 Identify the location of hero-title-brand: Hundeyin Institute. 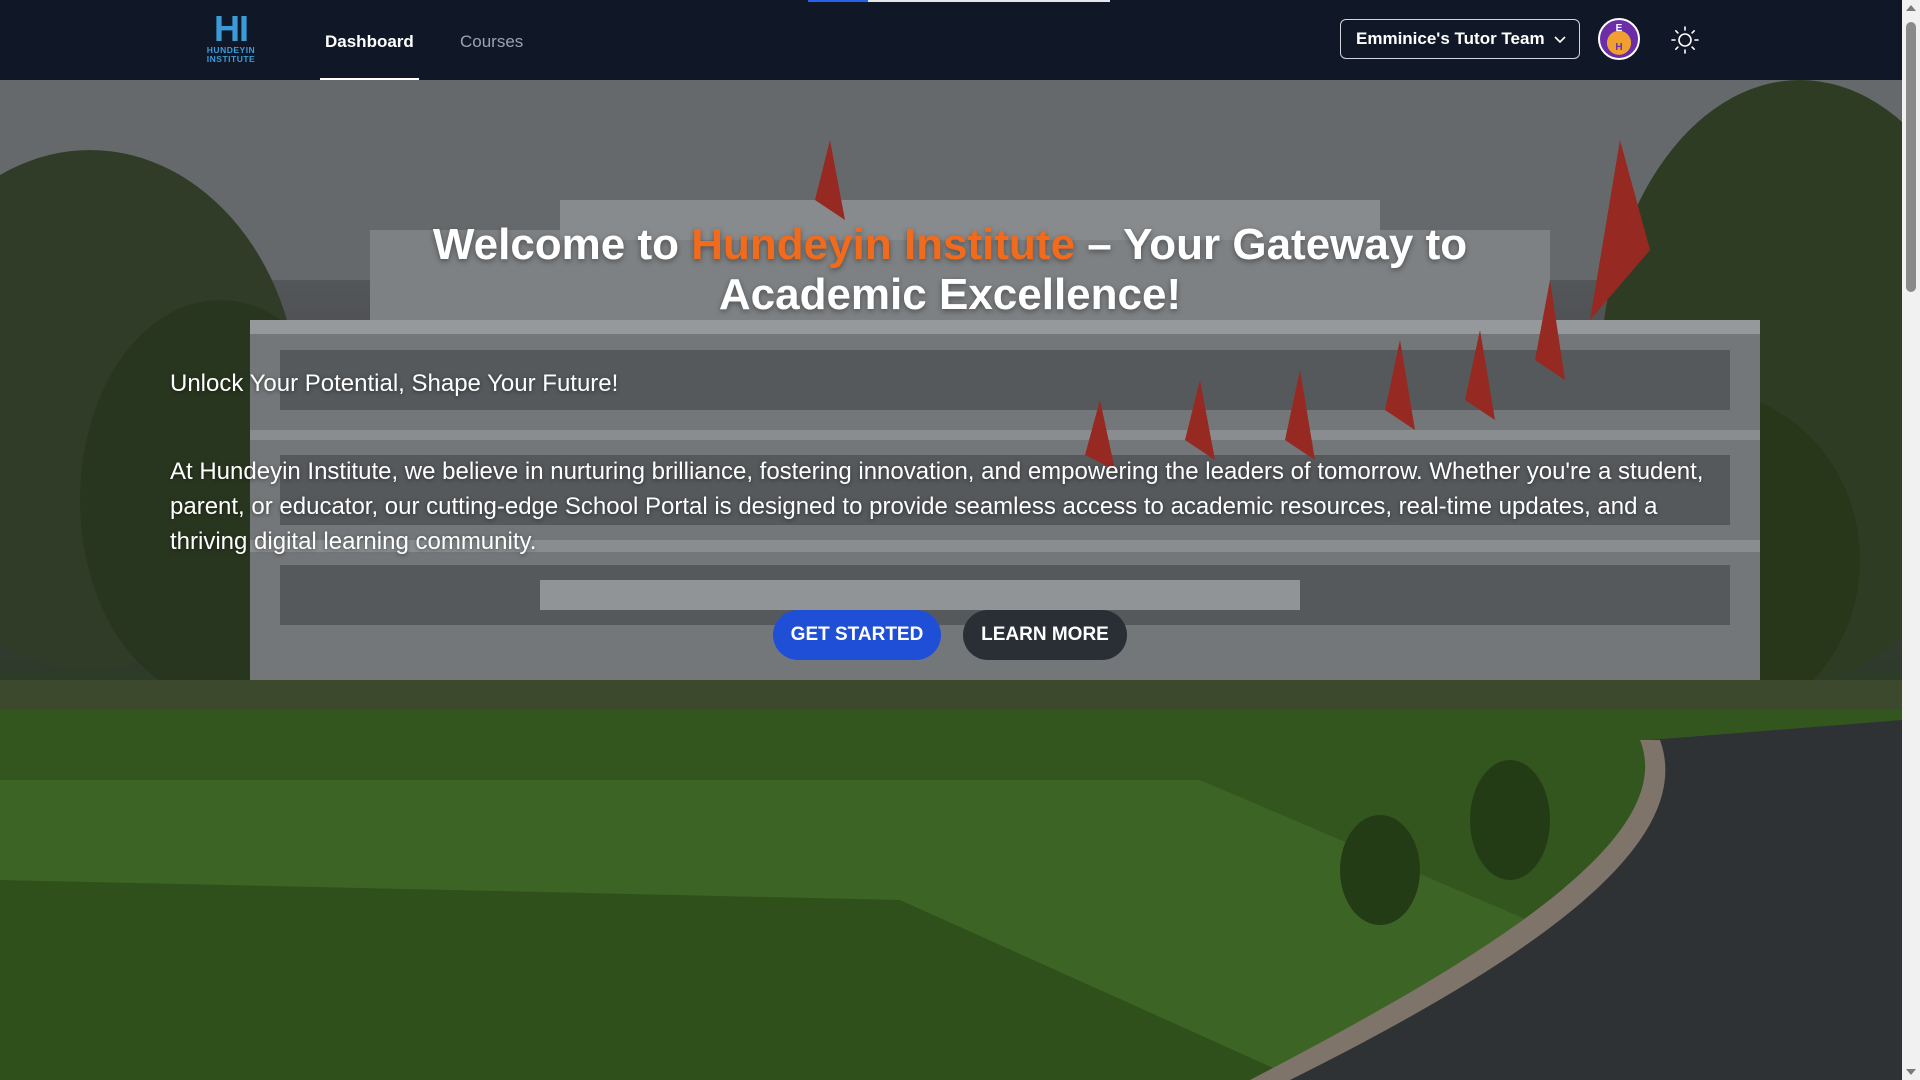
(883, 244).